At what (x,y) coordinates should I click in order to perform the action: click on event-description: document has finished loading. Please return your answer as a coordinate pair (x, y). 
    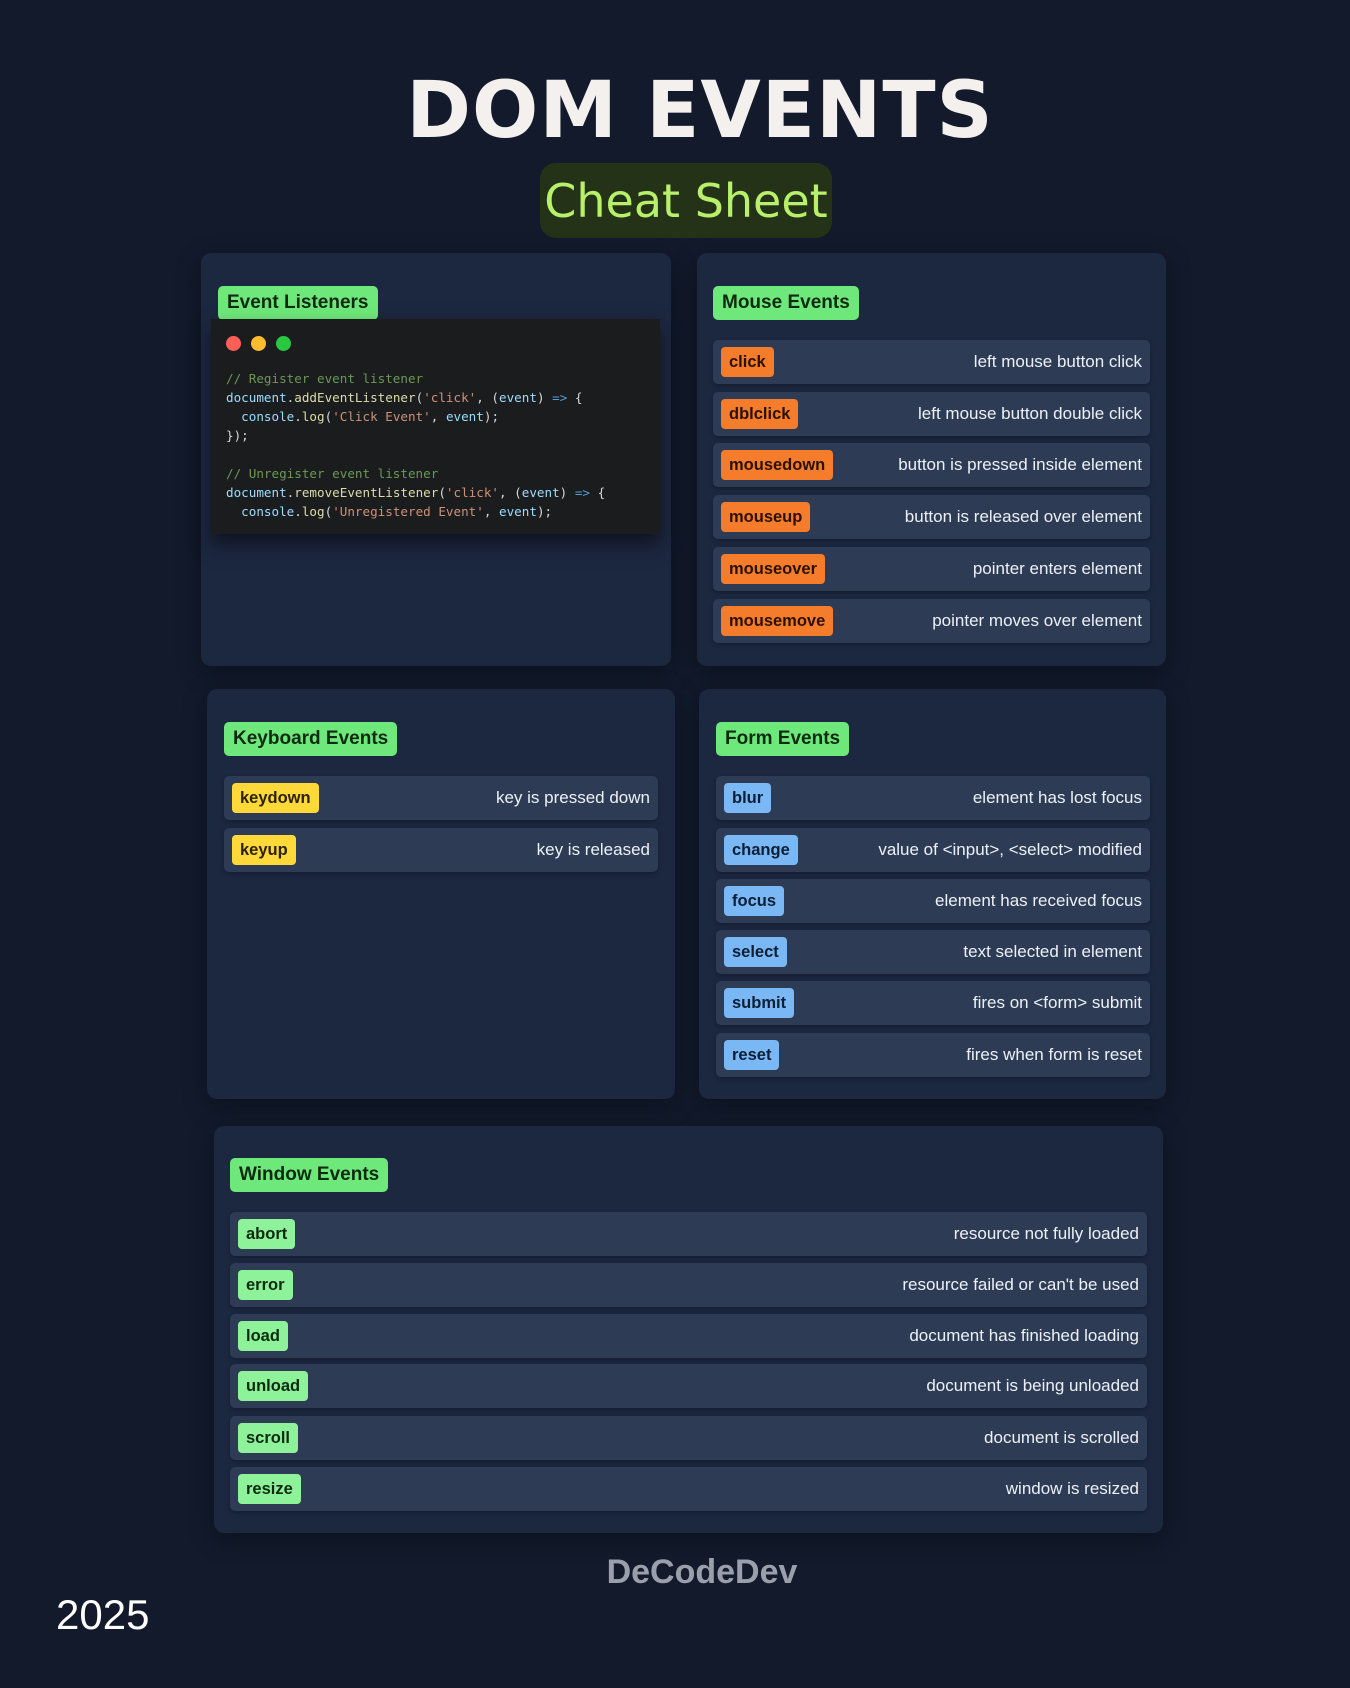
    Looking at the image, I should click on (1024, 1335).